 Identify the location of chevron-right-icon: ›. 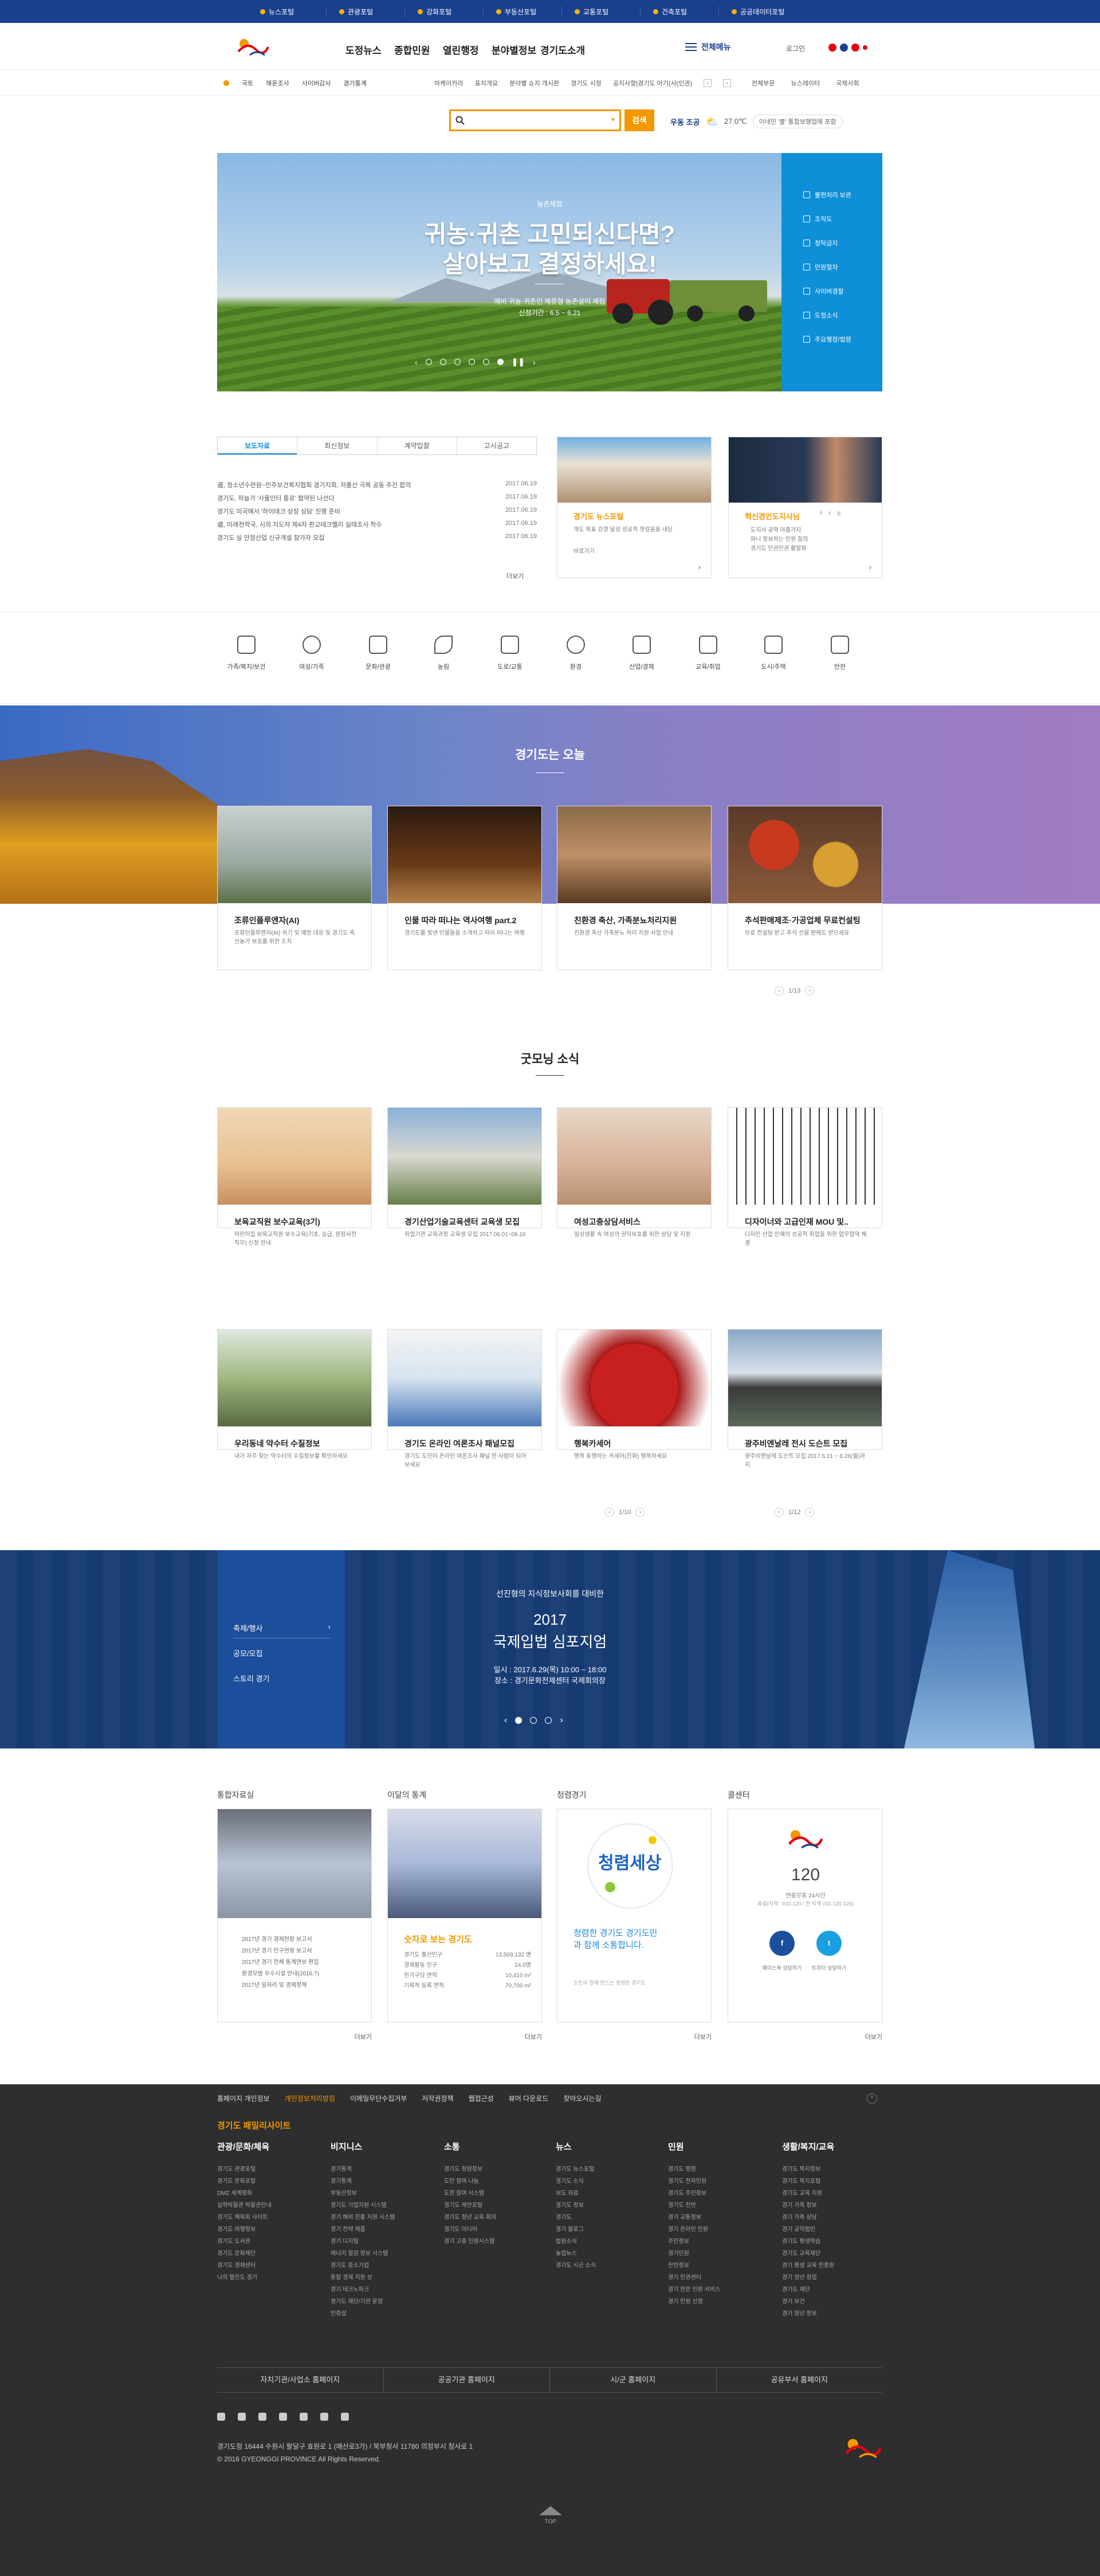
(870, 567).